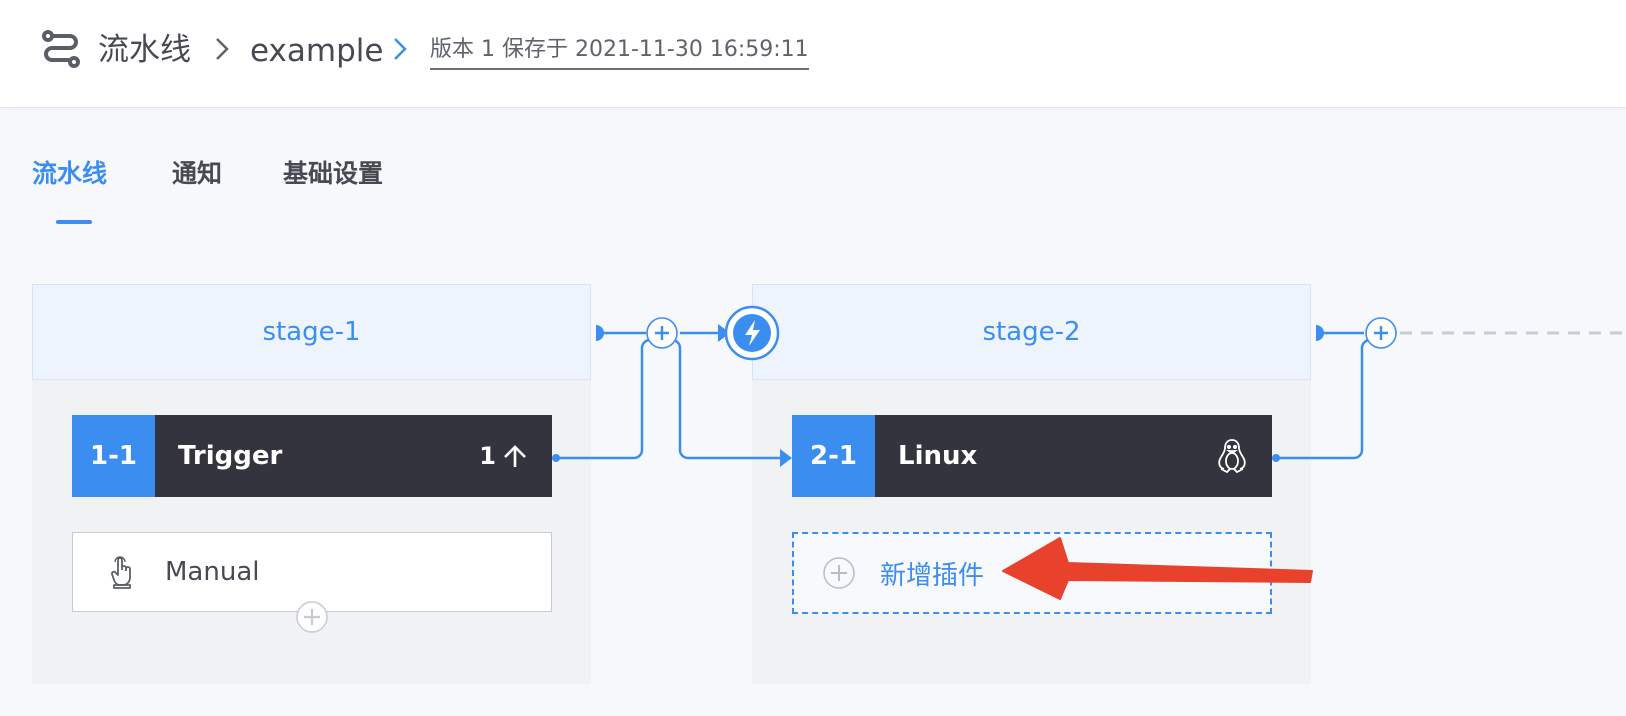 This screenshot has height=716, width=1626. Describe the element at coordinates (752, 333) in the screenshot. I see `lightning-trigger-icon` at that location.